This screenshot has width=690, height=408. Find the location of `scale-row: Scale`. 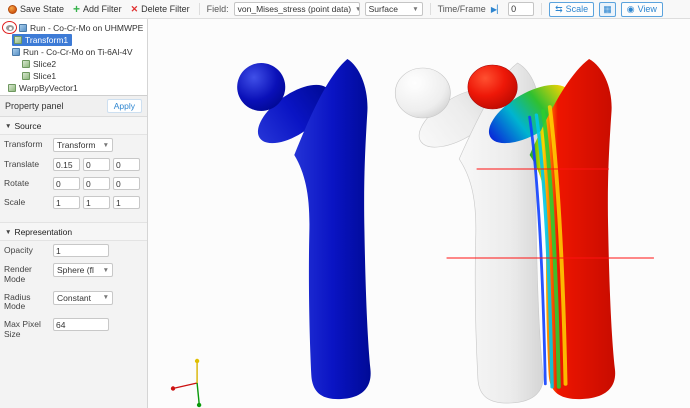

scale-row: Scale is located at coordinates (73, 202).